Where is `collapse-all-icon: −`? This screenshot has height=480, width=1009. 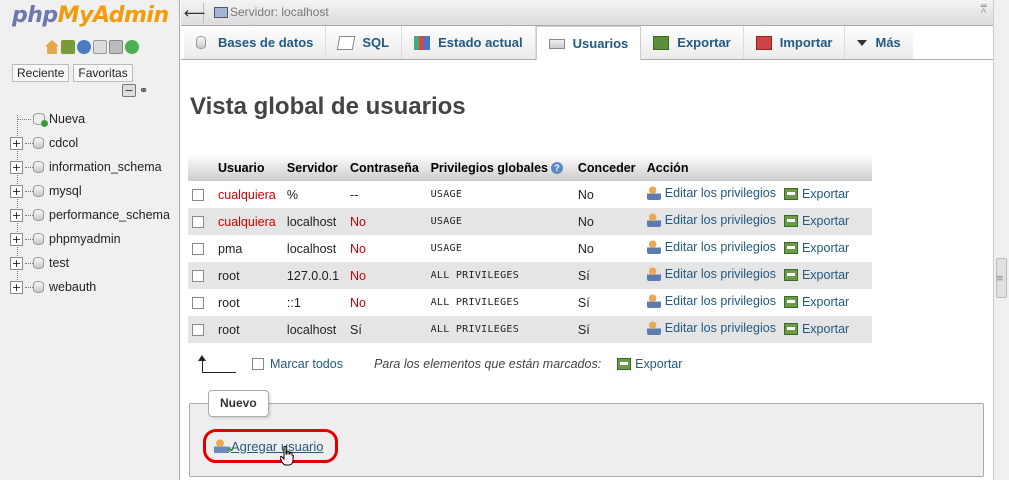 collapse-all-icon: − is located at coordinates (129, 90).